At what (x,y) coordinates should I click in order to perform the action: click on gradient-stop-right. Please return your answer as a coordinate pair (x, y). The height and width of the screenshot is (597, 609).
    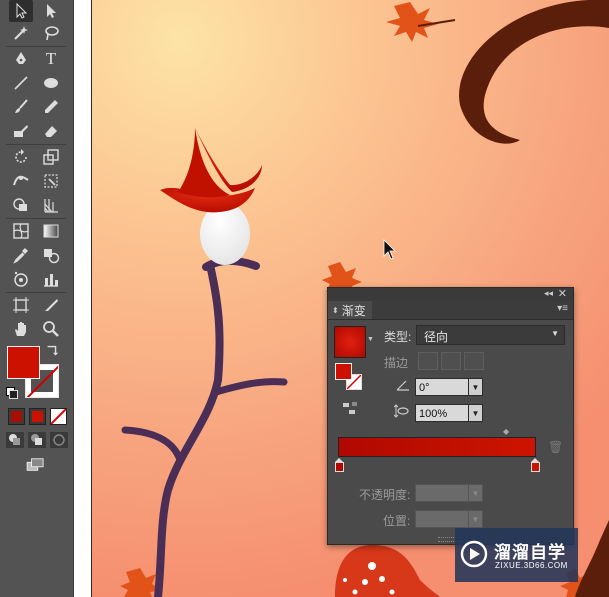
    Looking at the image, I should click on (535, 465).